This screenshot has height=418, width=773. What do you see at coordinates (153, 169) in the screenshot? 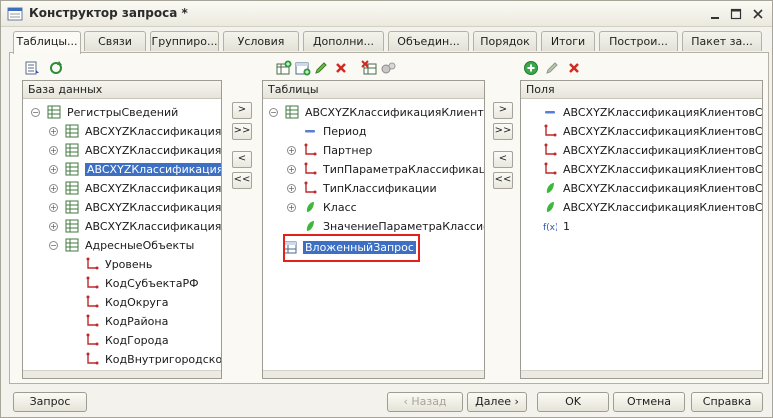
I see `tree-label: ABCXYZКлассификацияКл` at bounding box center [153, 169].